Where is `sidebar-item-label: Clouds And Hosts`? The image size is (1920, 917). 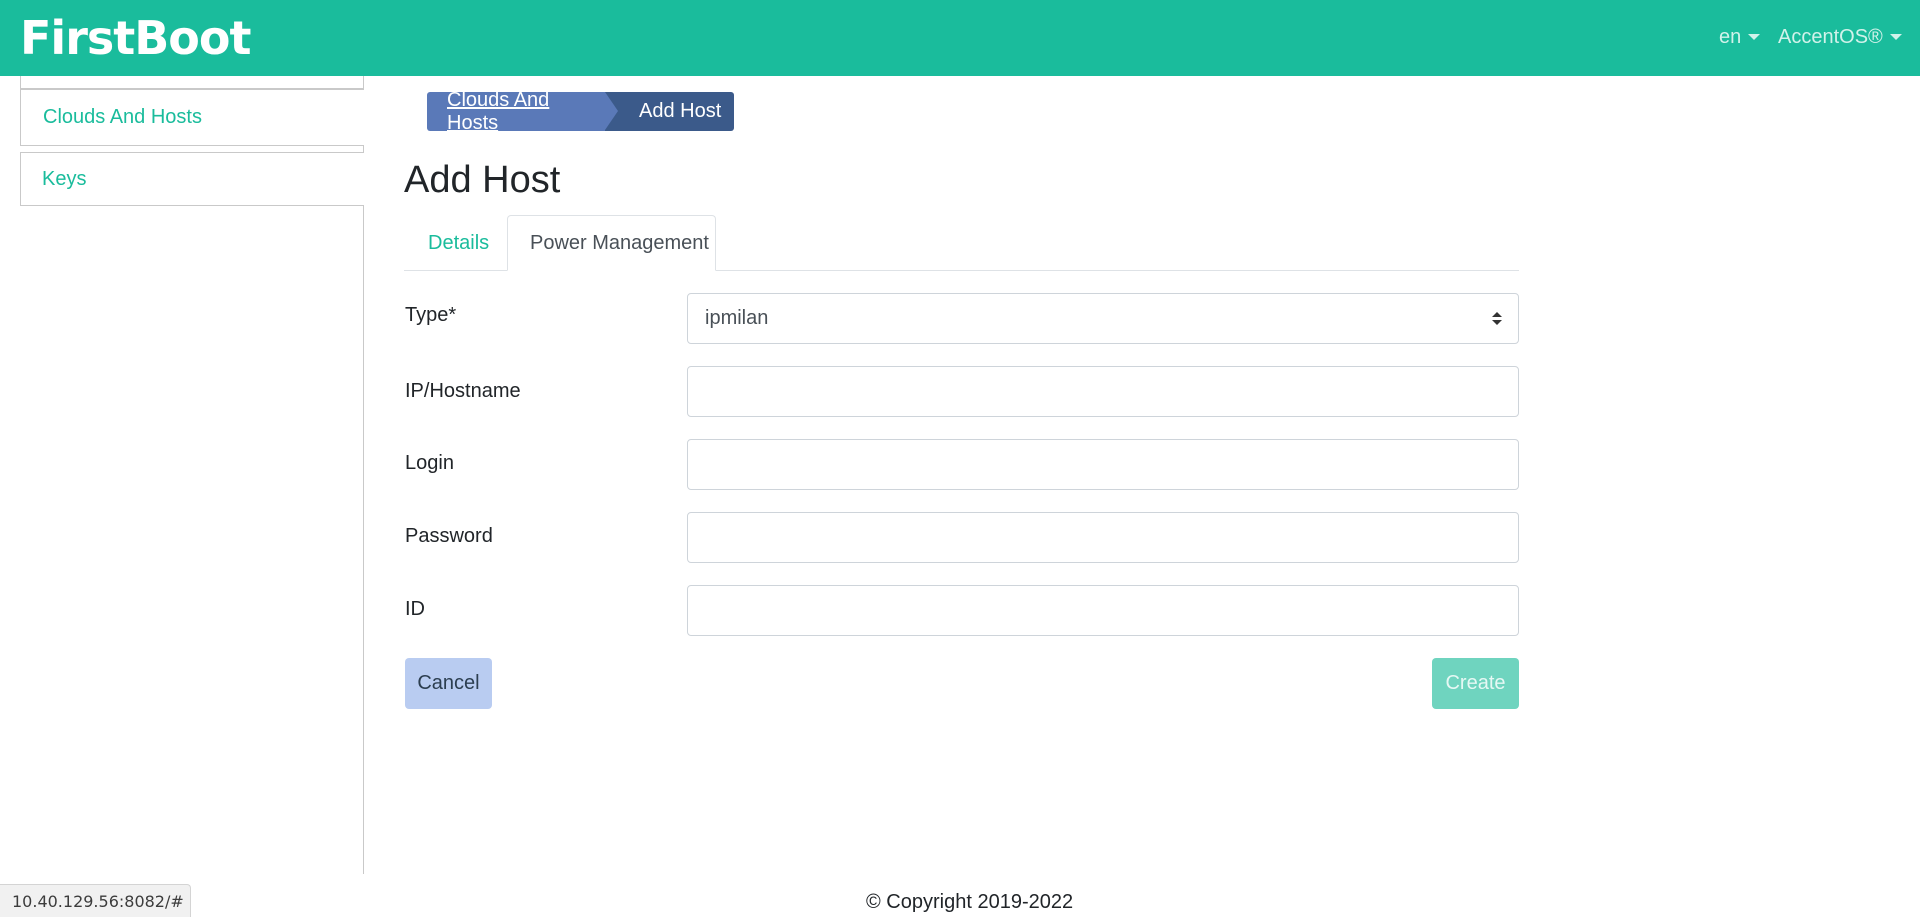 sidebar-item-label: Clouds And Hosts is located at coordinates (122, 117).